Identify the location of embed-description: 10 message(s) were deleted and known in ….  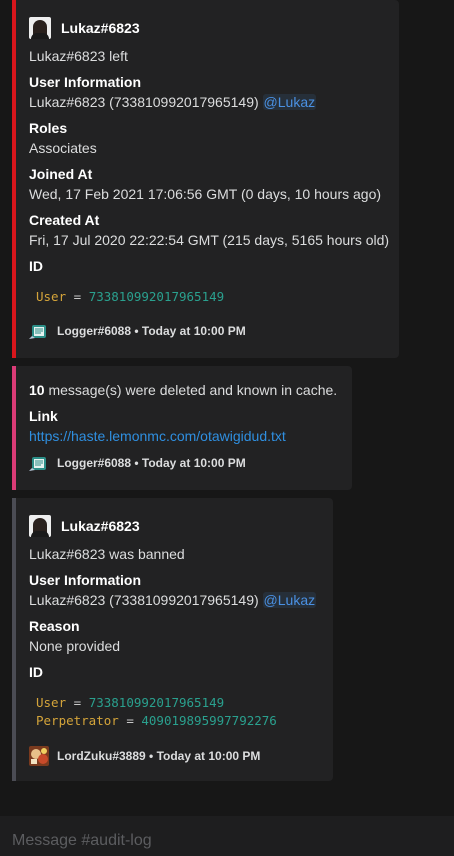
(183, 390).